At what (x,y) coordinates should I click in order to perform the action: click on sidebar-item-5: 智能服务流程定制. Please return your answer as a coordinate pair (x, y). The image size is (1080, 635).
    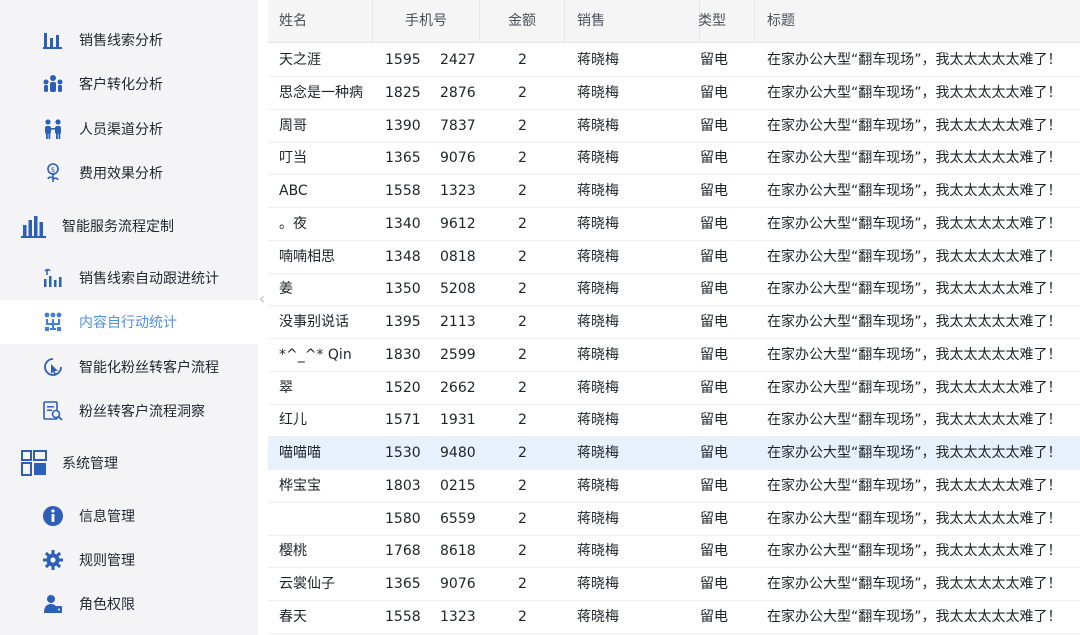
    Looking at the image, I should click on (129, 226).